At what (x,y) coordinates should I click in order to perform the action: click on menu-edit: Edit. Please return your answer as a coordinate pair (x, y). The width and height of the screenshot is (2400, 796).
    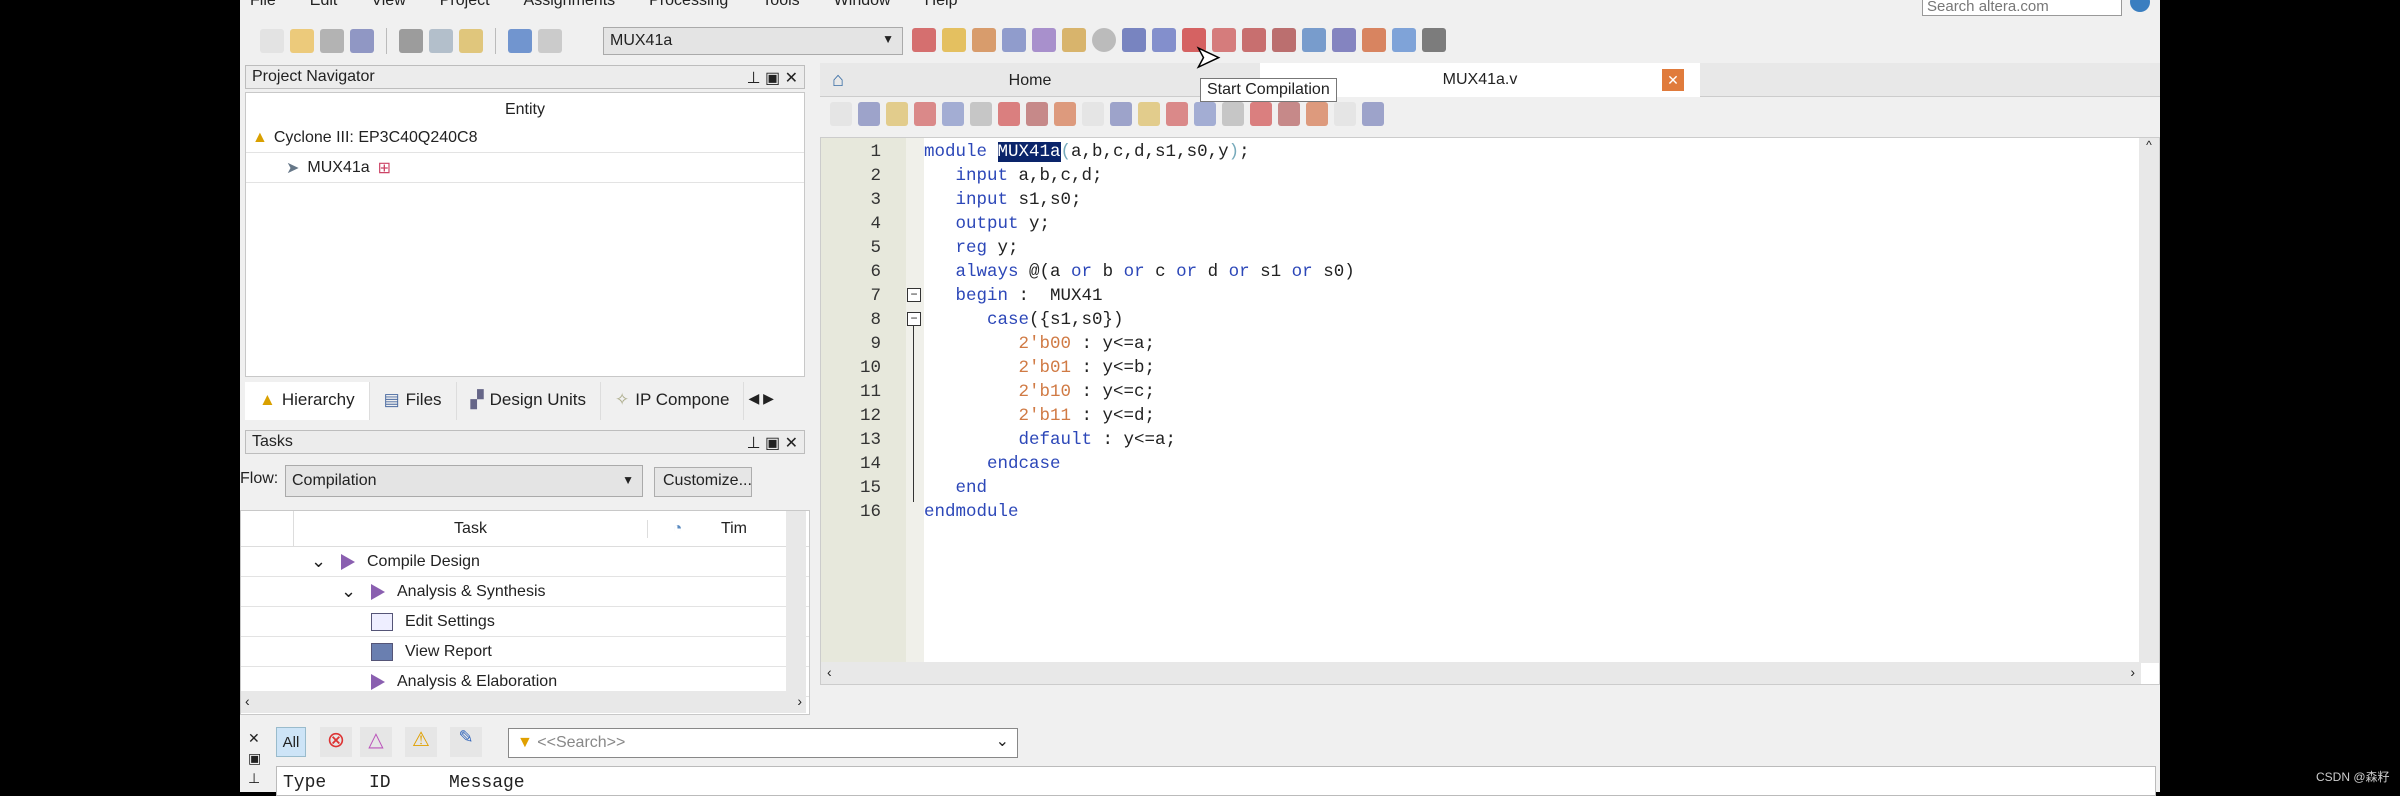
    Looking at the image, I should click on (324, 7).